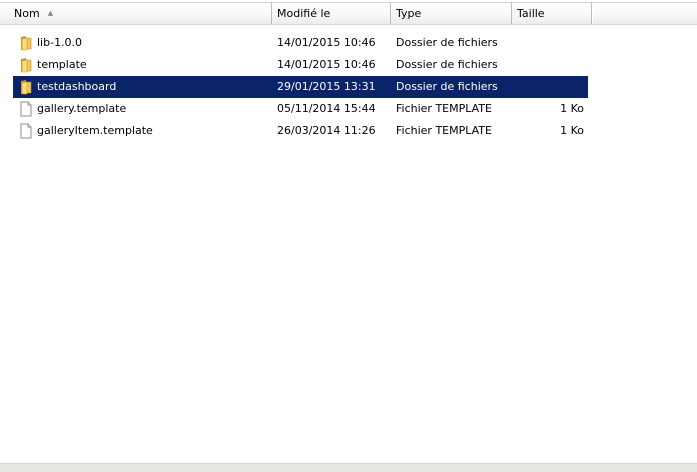 The height and width of the screenshot is (472, 697). Describe the element at coordinates (331, 13) in the screenshot. I see `column-header-date: Modifié le` at that location.